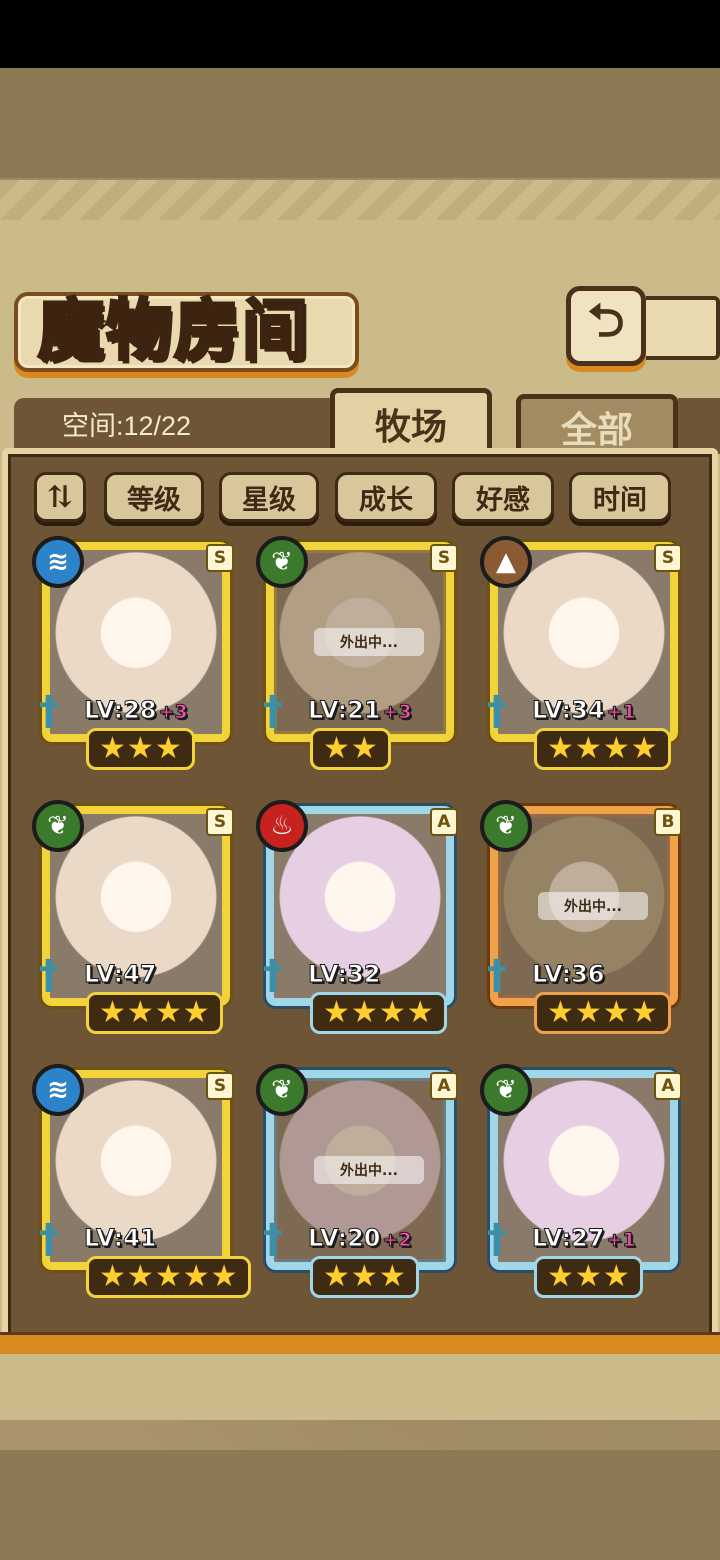  What do you see at coordinates (583, 1240) in the screenshot?
I see `level-label: LV:27 +1` at bounding box center [583, 1240].